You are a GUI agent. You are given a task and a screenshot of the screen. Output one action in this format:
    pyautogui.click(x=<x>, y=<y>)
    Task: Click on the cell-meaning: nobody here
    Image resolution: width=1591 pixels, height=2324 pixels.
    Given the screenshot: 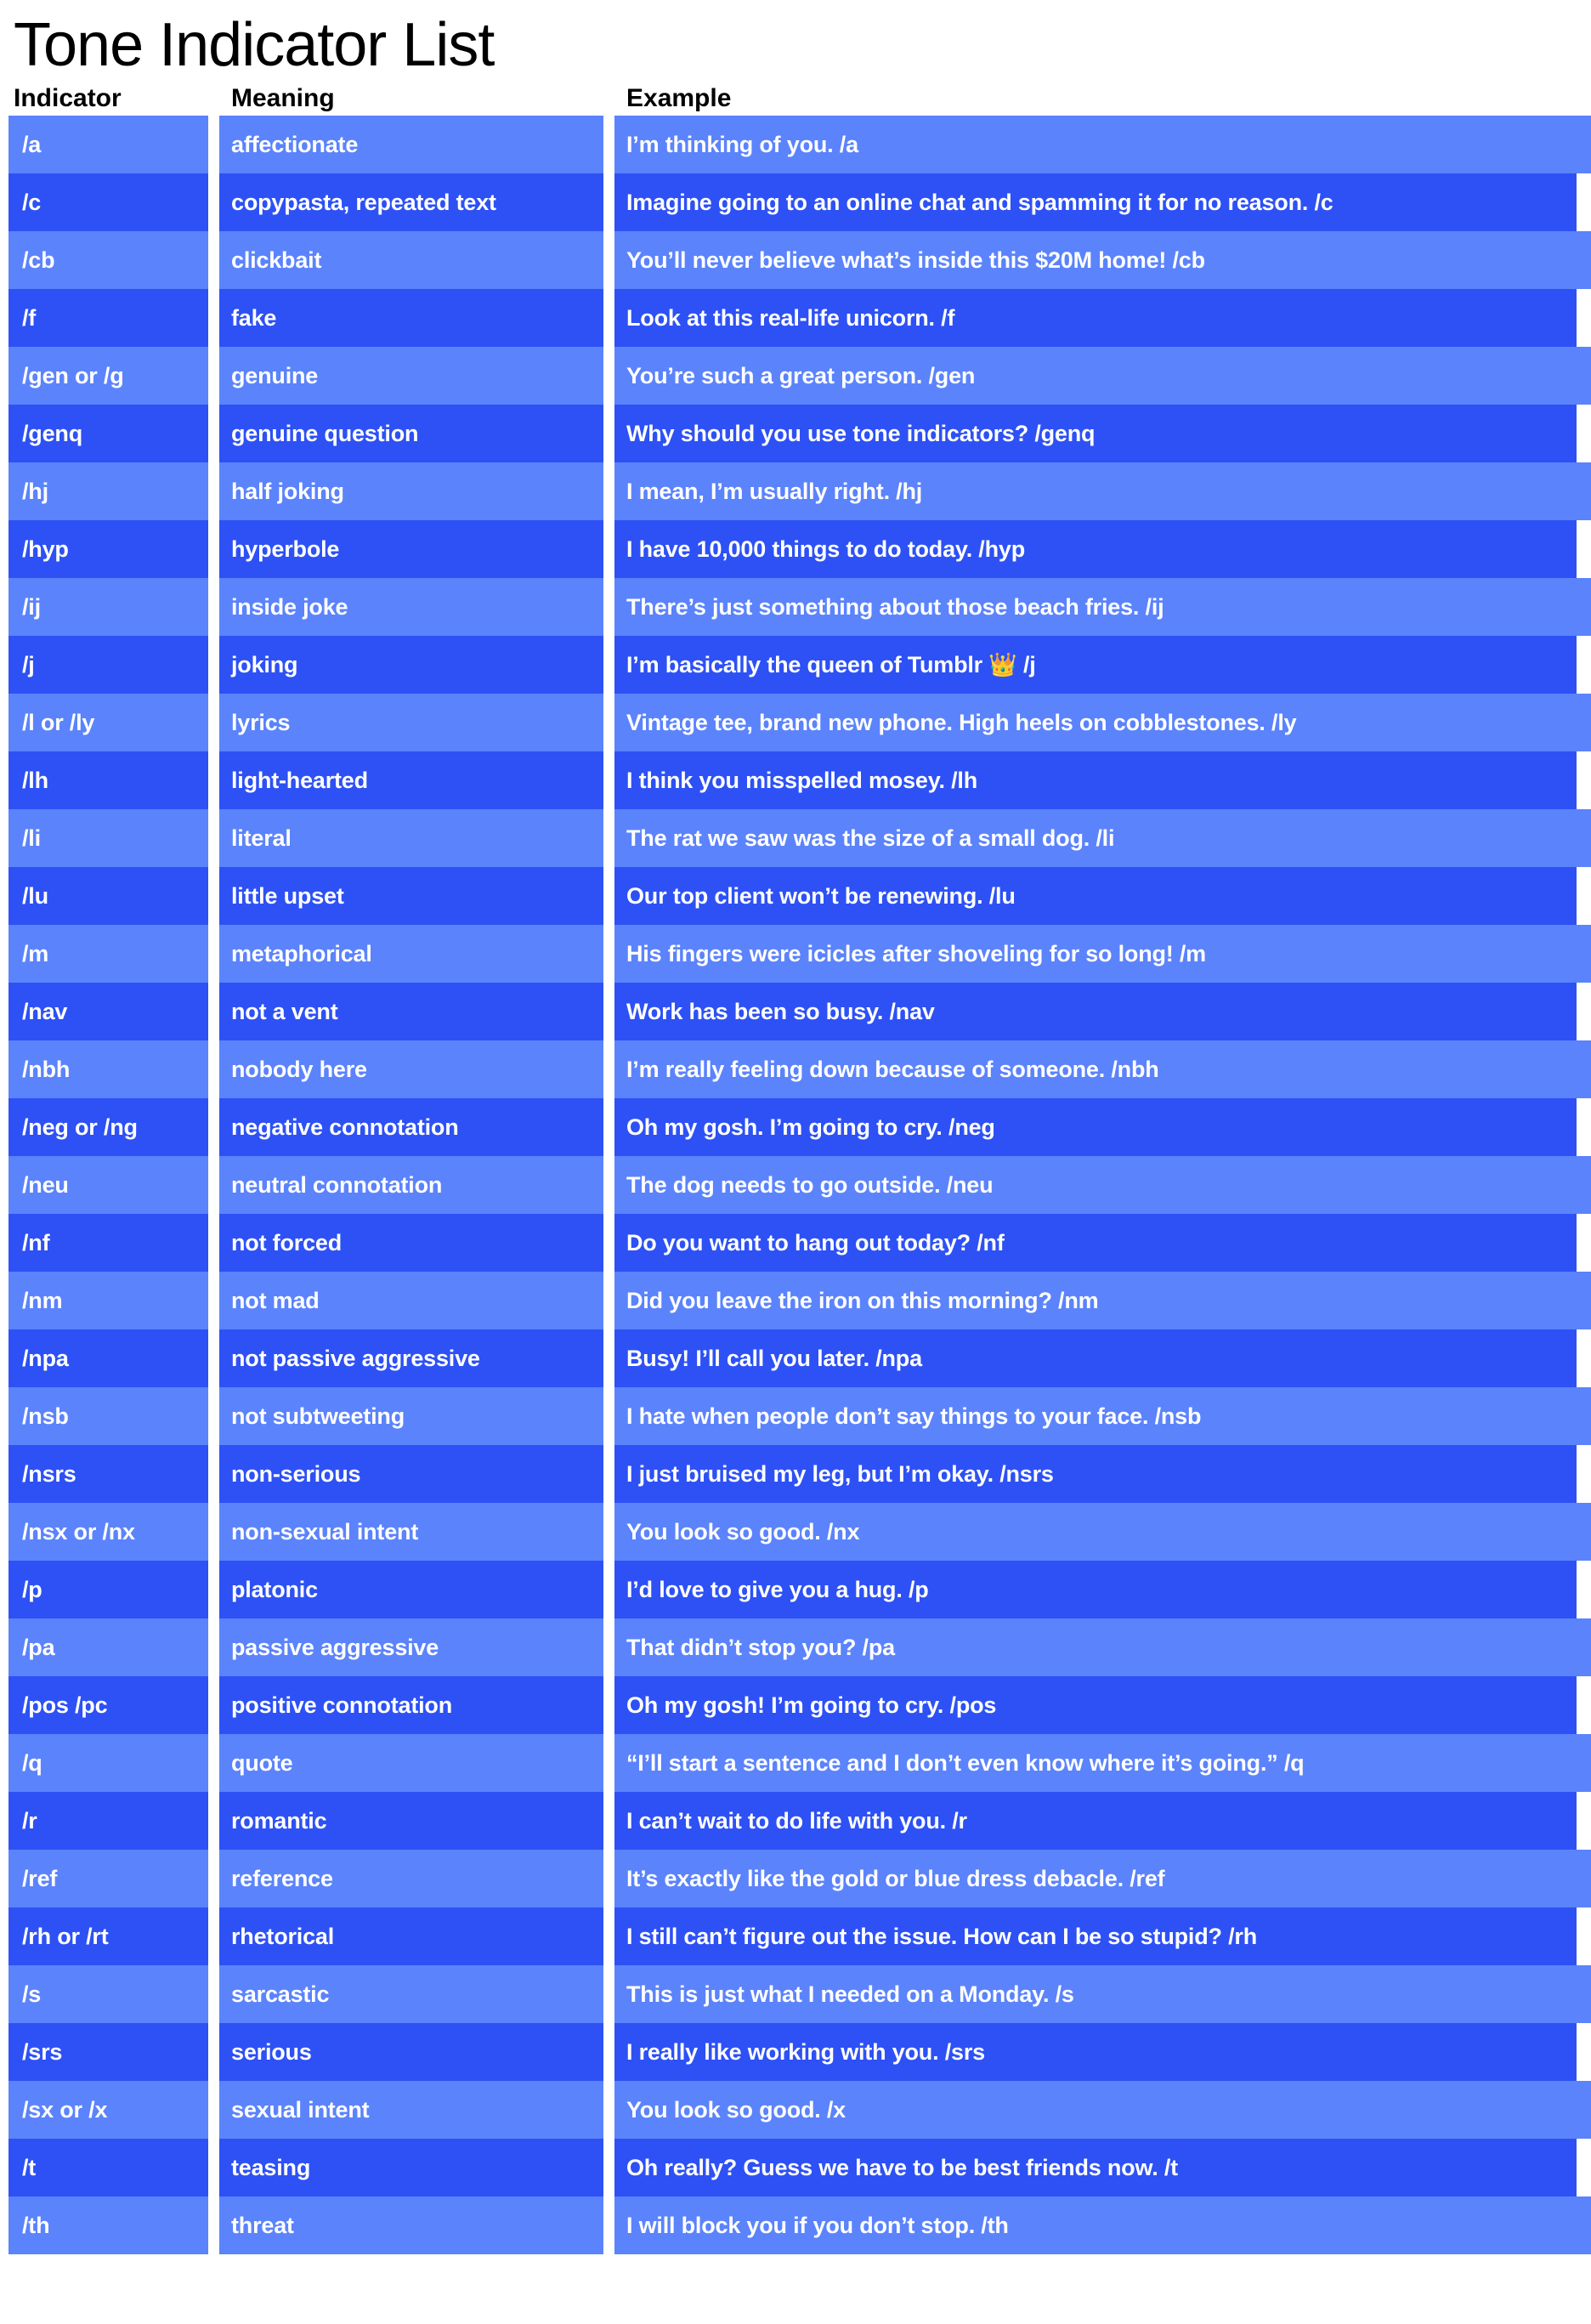 What is the action you would take?
    pyautogui.click(x=411, y=1069)
    